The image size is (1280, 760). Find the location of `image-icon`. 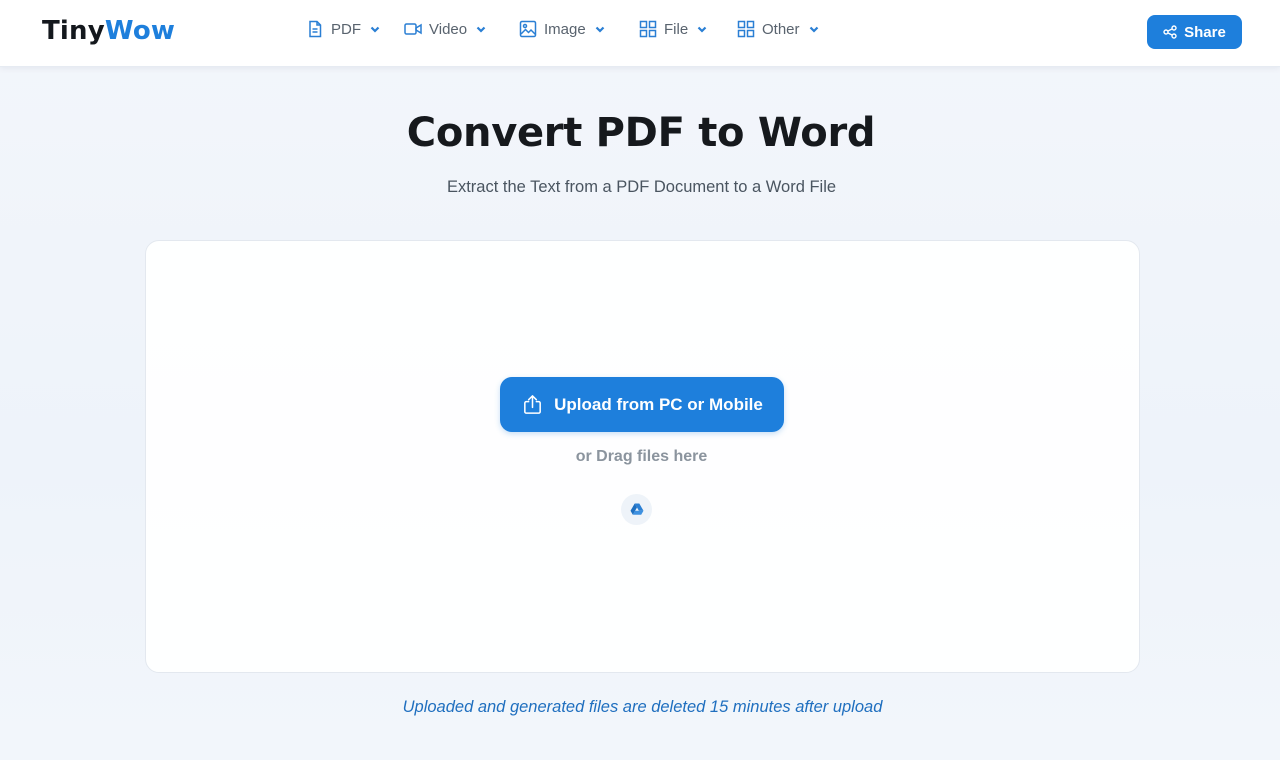

image-icon is located at coordinates (528, 29).